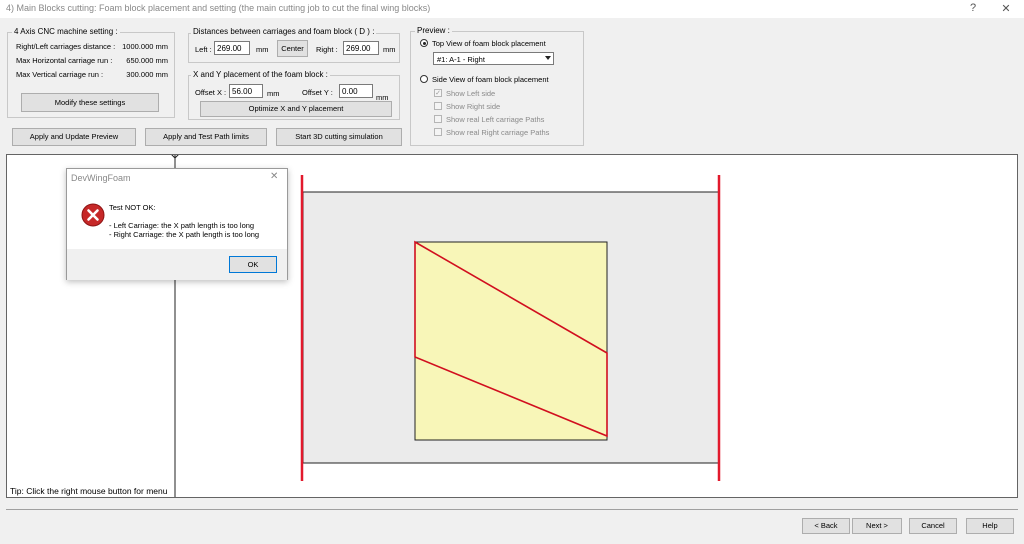 The image size is (1024, 544). What do you see at coordinates (317, 92) in the screenshot?
I see `offset-y-label: Offset Y :` at bounding box center [317, 92].